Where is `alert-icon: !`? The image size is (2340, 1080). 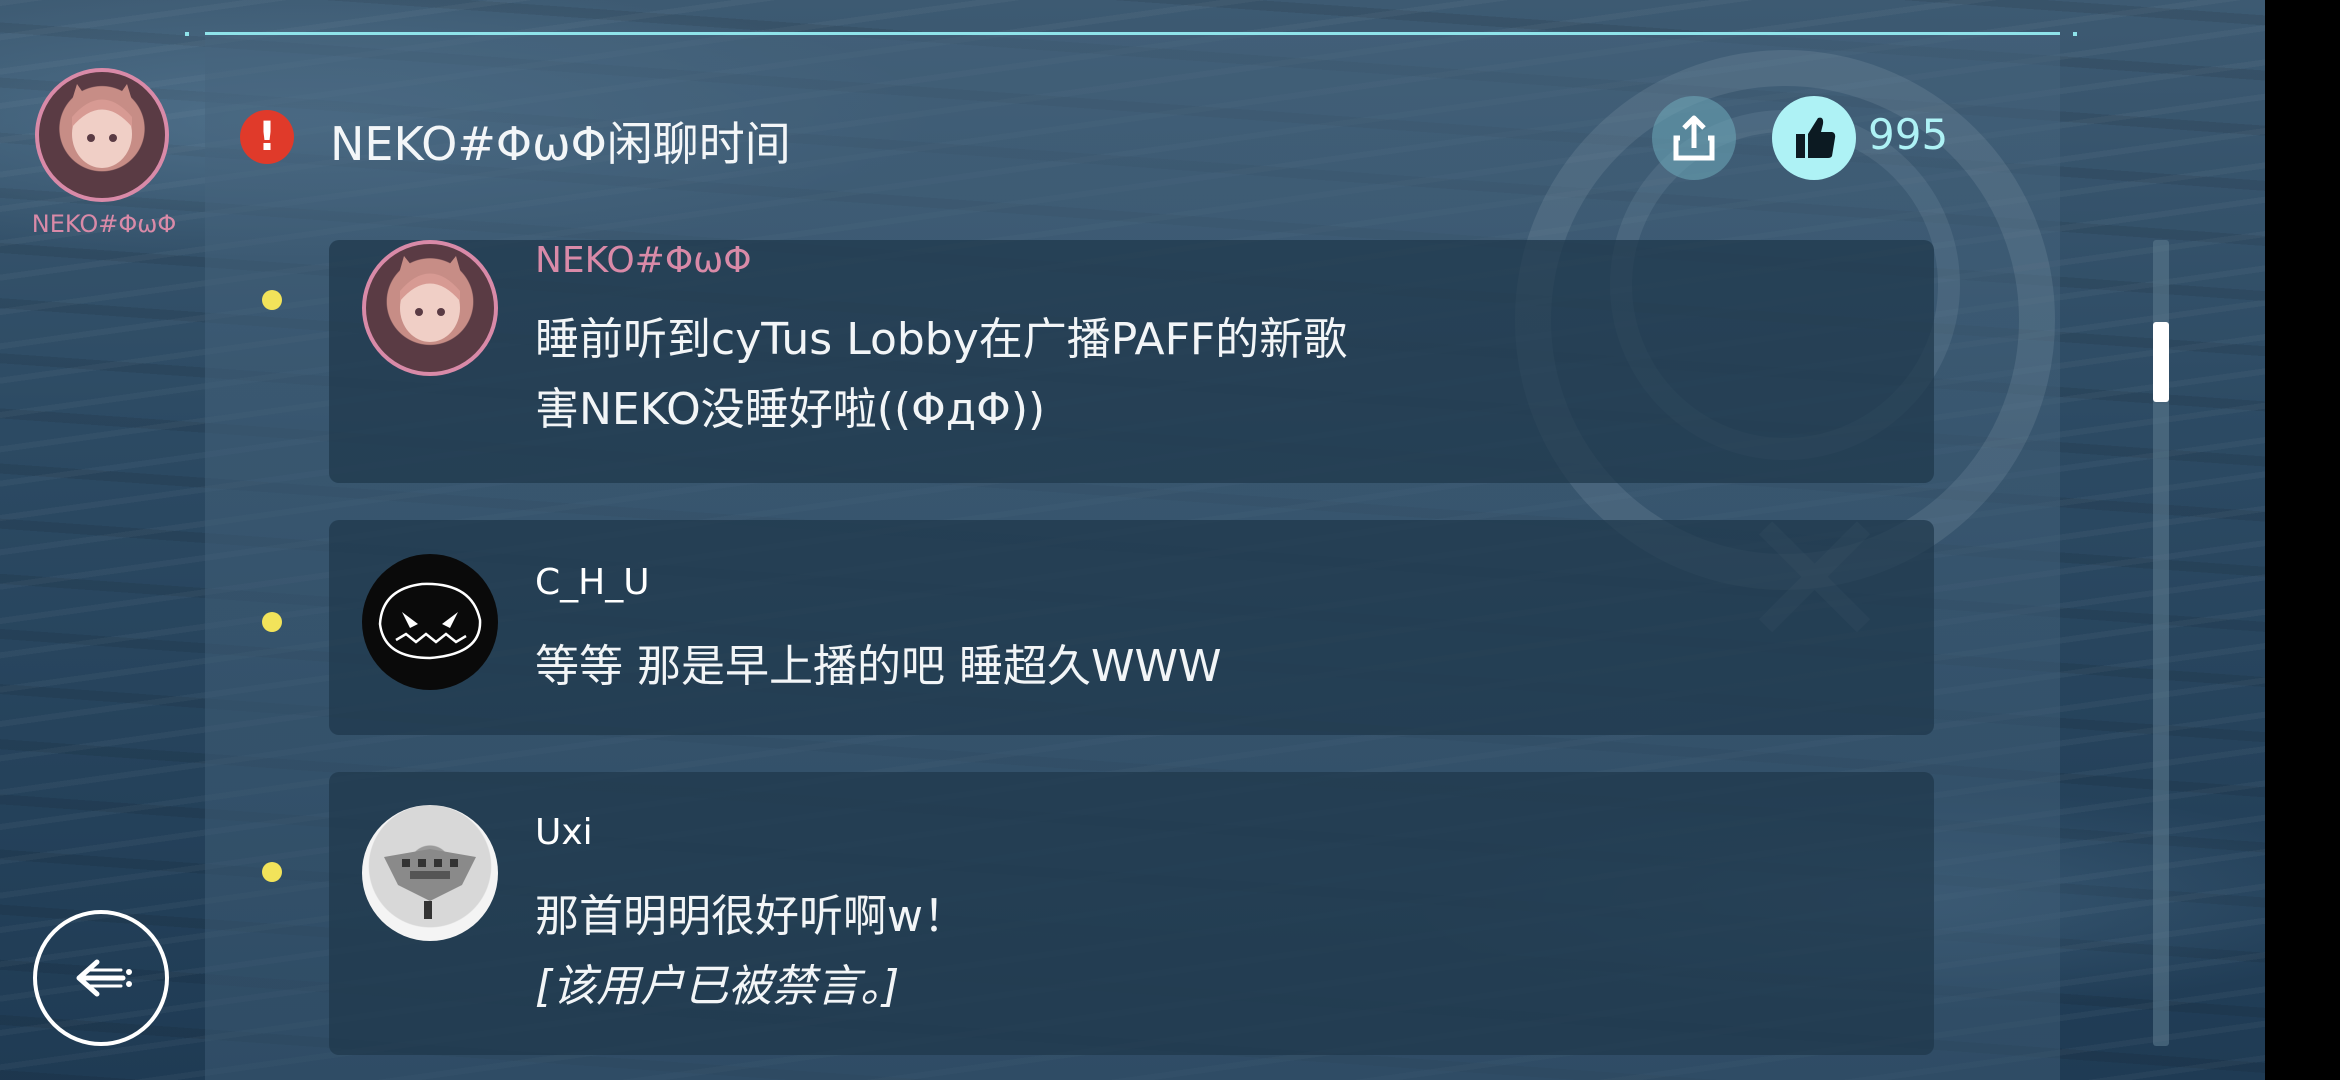
alert-icon: ! is located at coordinates (267, 137).